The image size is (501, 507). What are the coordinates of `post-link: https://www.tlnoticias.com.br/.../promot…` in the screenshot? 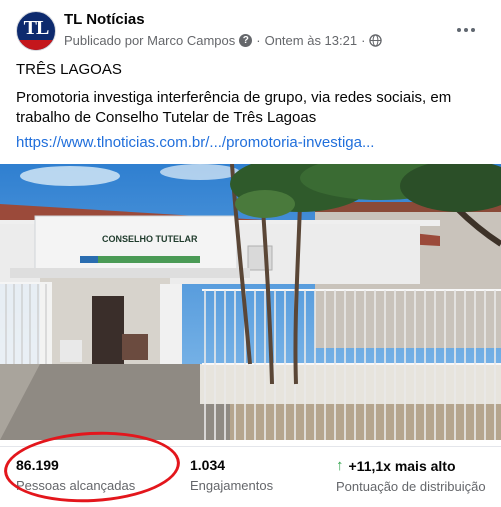 It's located at (251, 143).